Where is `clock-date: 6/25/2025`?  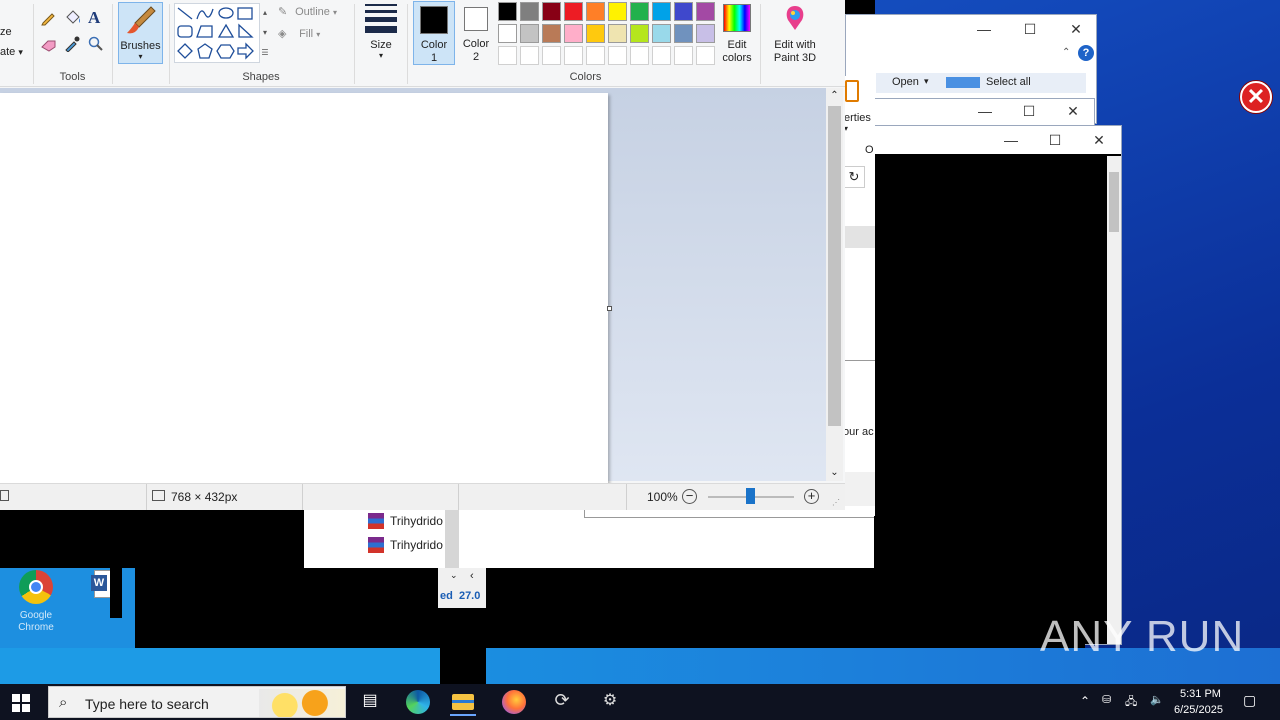
clock-date: 6/25/2025 is located at coordinates (1198, 710).